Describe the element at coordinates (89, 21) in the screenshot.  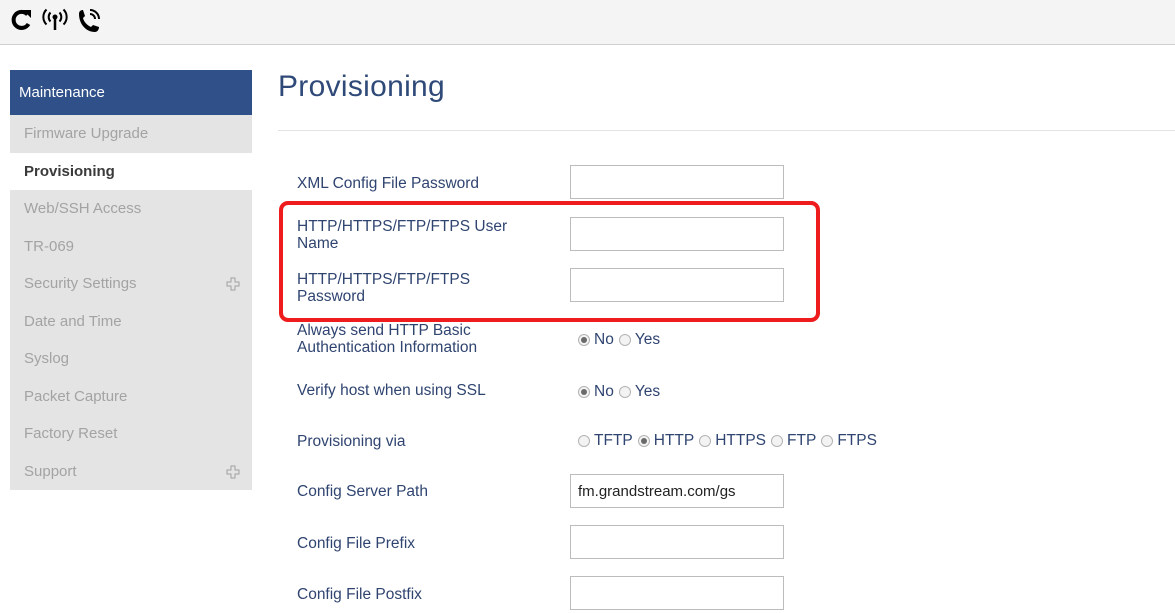
I see `phone-ringing-icon` at that location.